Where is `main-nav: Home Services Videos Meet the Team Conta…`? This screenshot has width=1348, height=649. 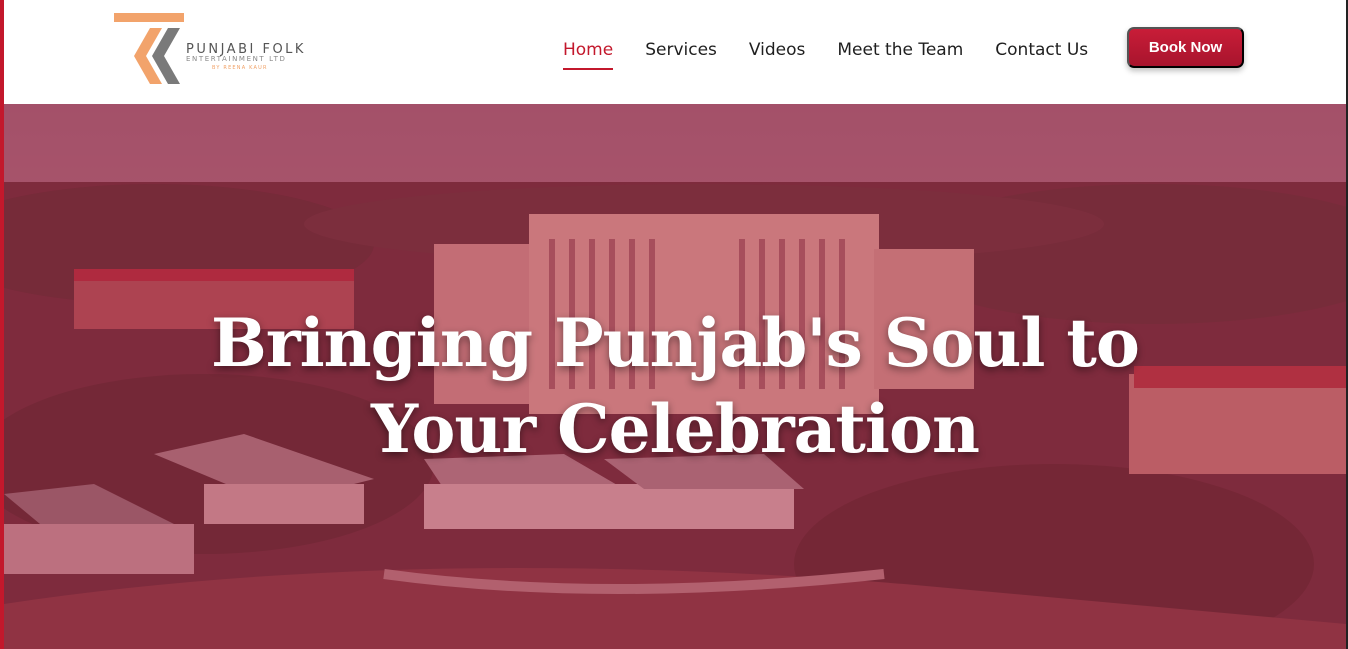
main-nav: Home Services Videos Meet the Team Conta… is located at coordinates (825, 55).